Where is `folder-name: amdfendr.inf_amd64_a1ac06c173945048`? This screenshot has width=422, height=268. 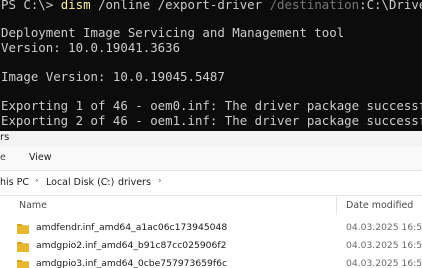 folder-name: amdfendr.inf_amd64_a1ac06c173945048 is located at coordinates (132, 227).